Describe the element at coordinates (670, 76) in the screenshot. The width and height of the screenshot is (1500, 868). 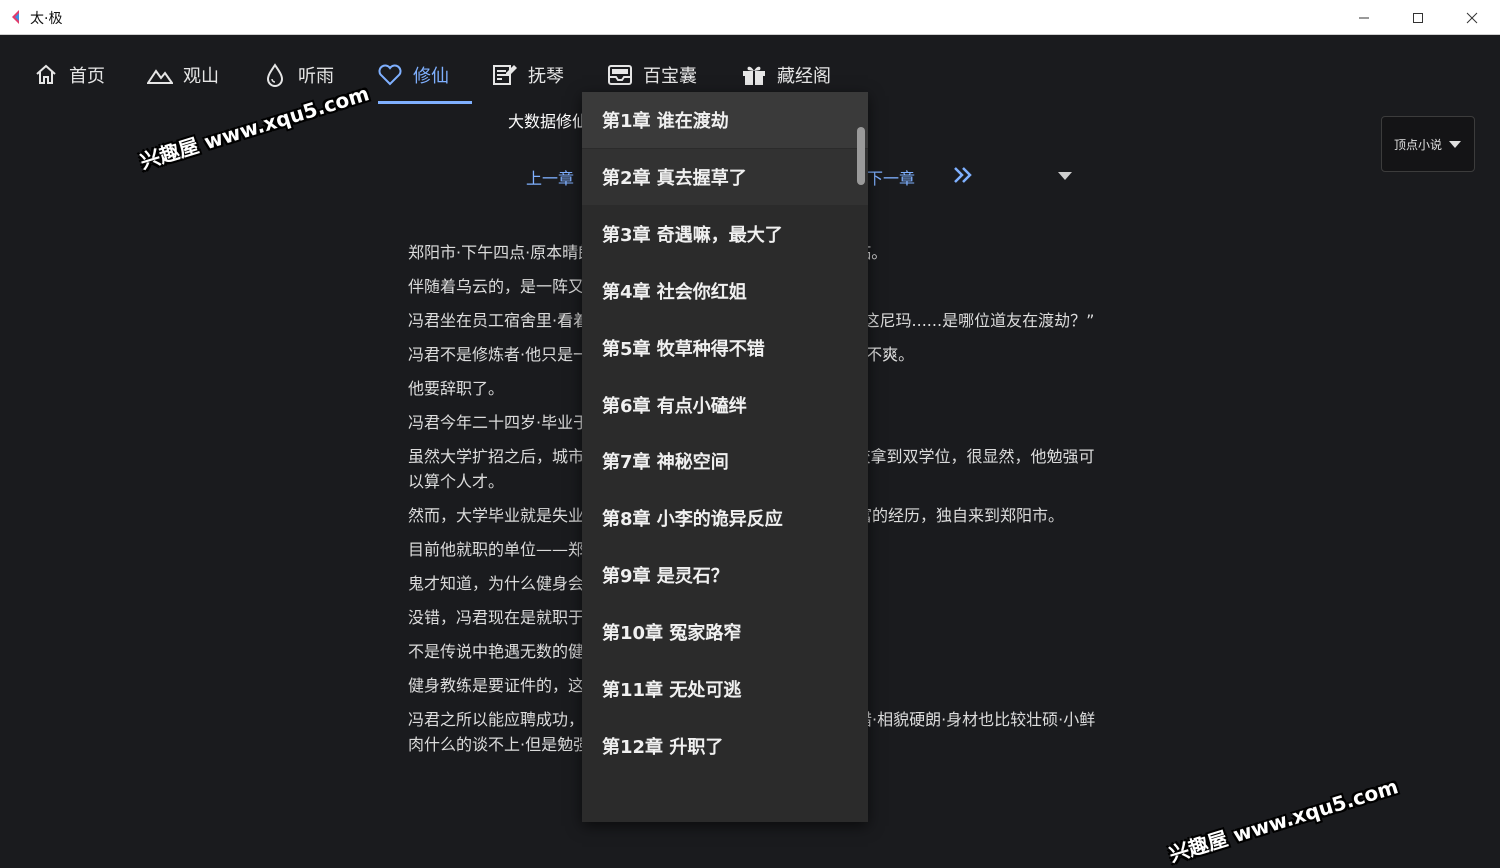
I see `nav-label-baibaonang: 百宝囊` at that location.